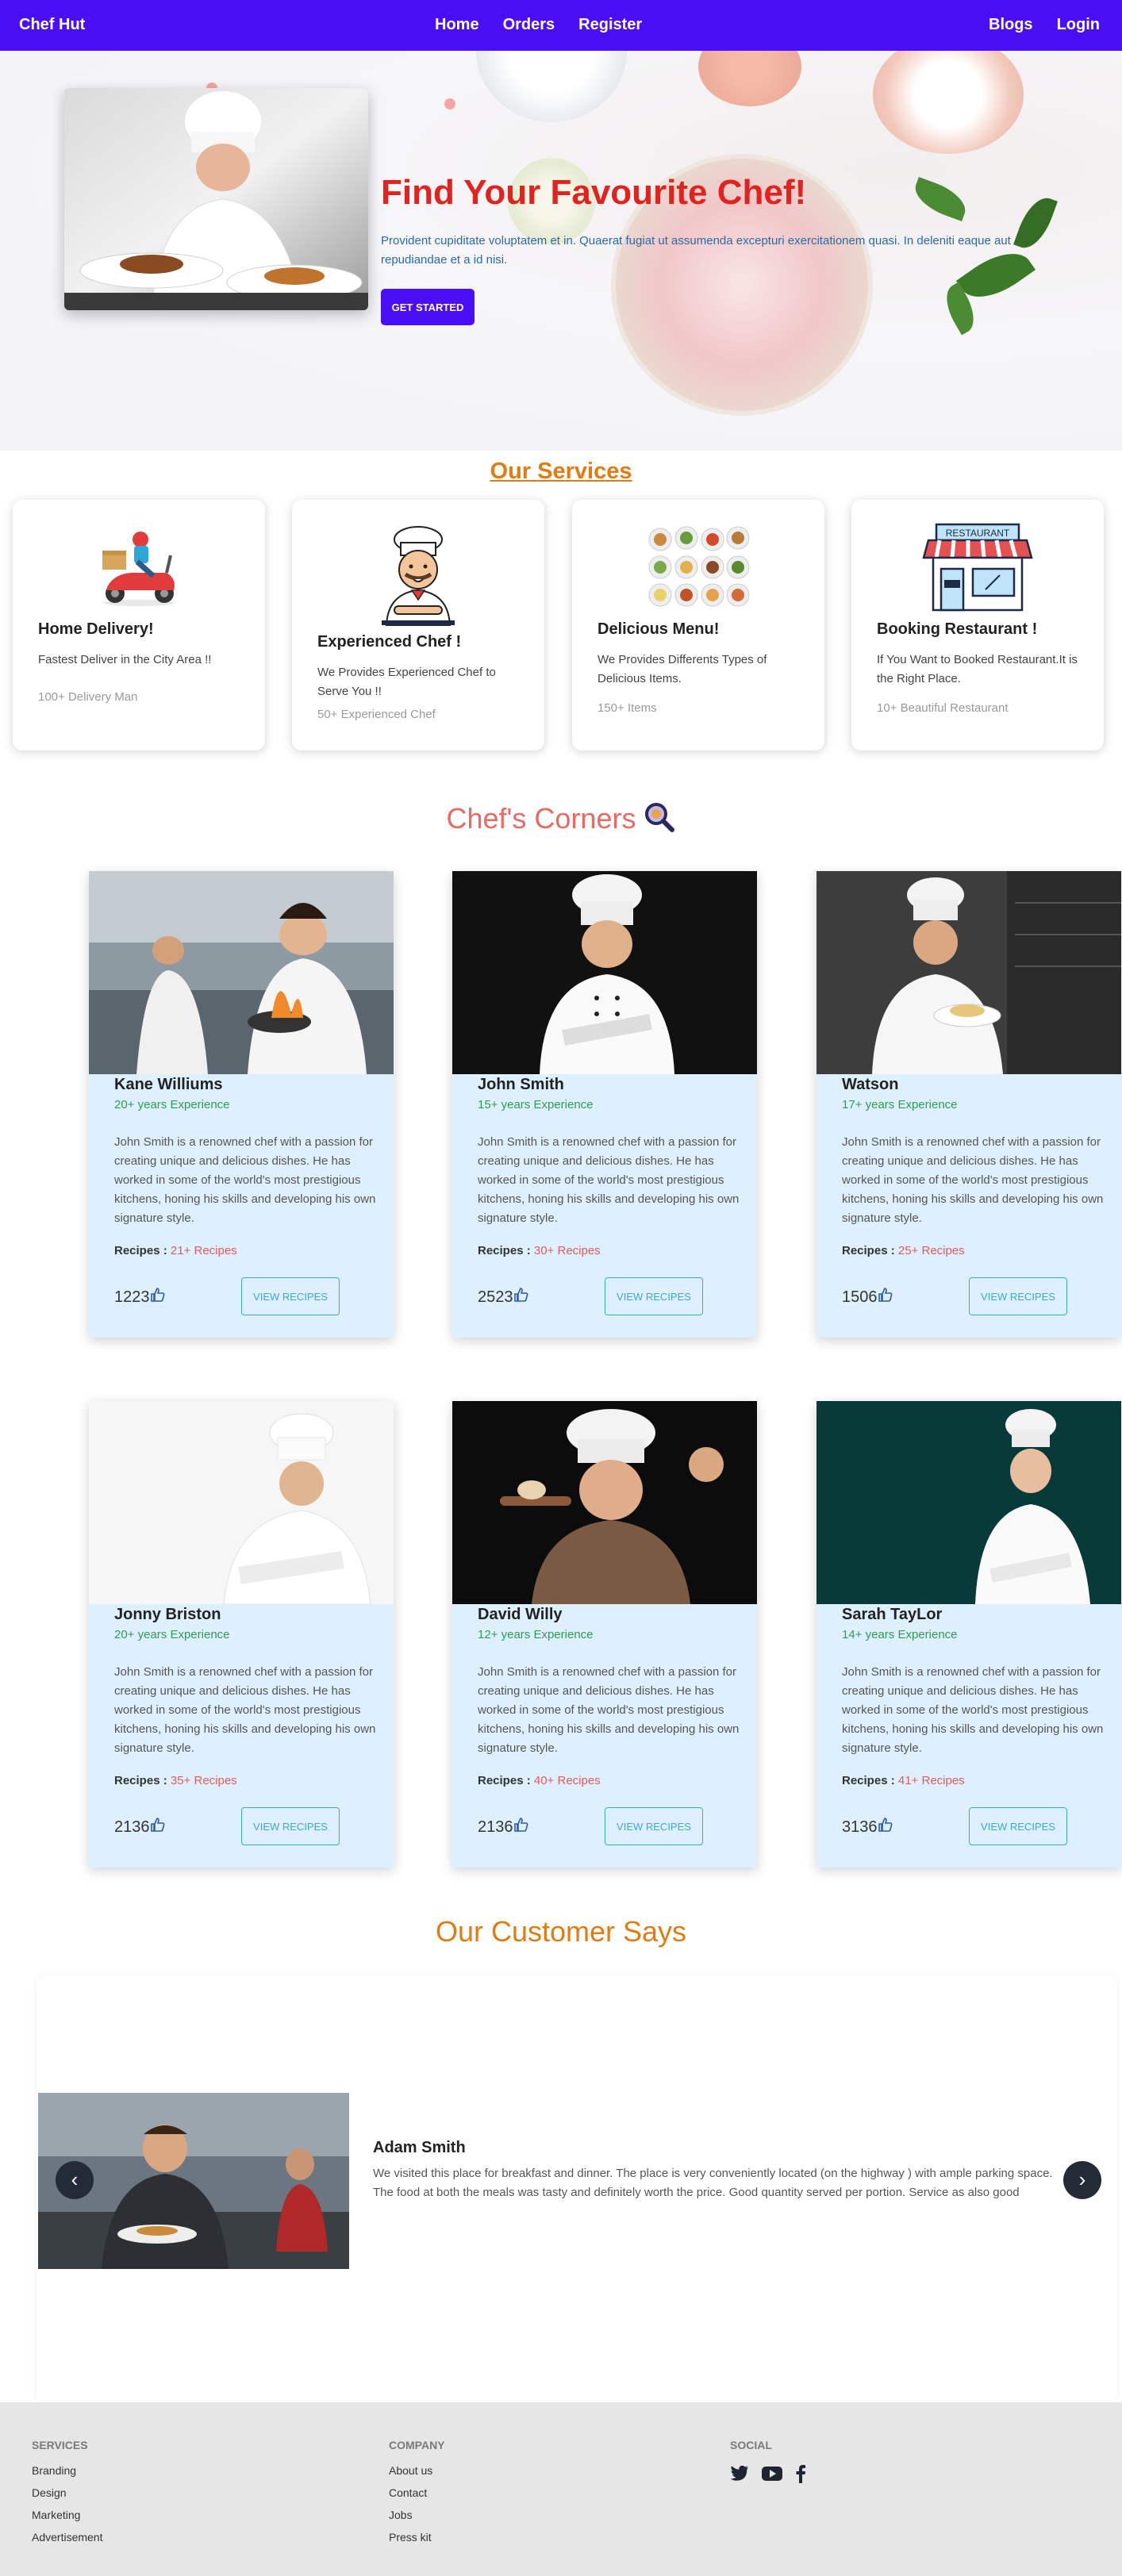 This screenshot has width=1122, height=2576. Describe the element at coordinates (659, 629) in the screenshot. I see `service-title: Delicious Menu!` at that location.